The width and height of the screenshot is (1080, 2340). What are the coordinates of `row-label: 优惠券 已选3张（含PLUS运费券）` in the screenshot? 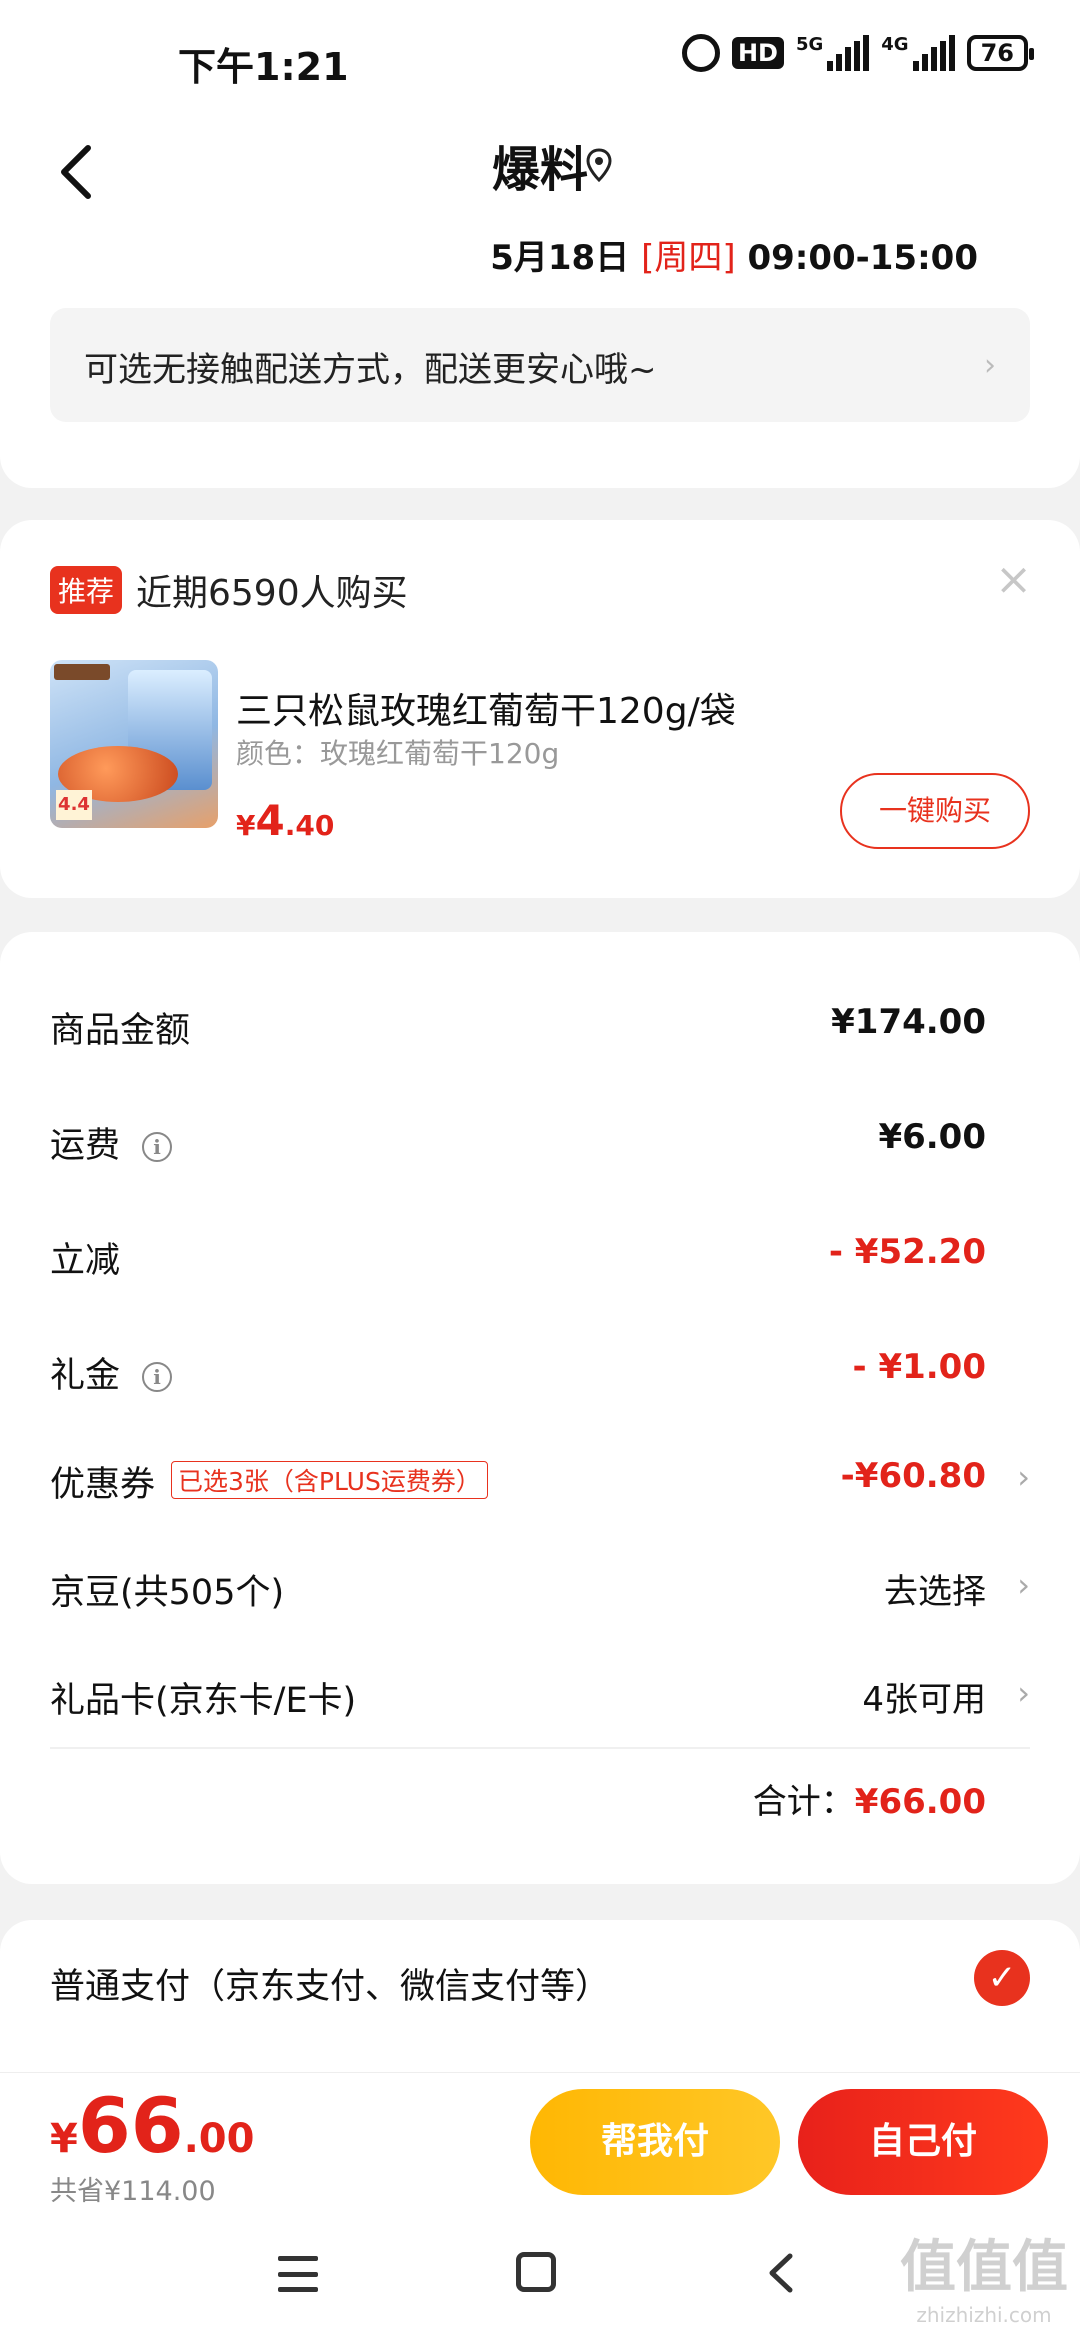 It's located at (269, 1481).